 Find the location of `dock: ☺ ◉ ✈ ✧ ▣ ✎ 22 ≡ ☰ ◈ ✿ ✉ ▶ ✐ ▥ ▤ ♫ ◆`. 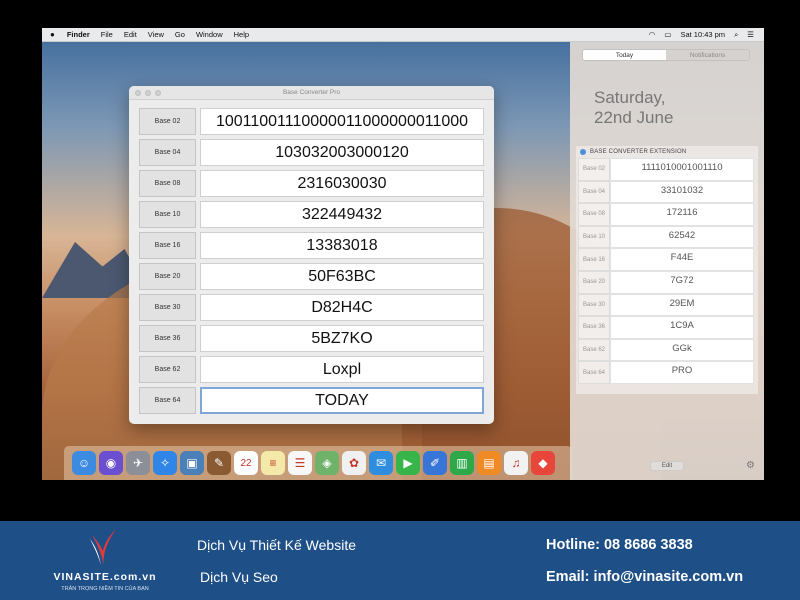

dock: ☺ ◉ ✈ ✧ ▣ ✎ 22 ≡ ☰ ◈ ✿ ✉ ▶ ✐ ▥ ▤ ♫ ◆ is located at coordinates (318, 463).